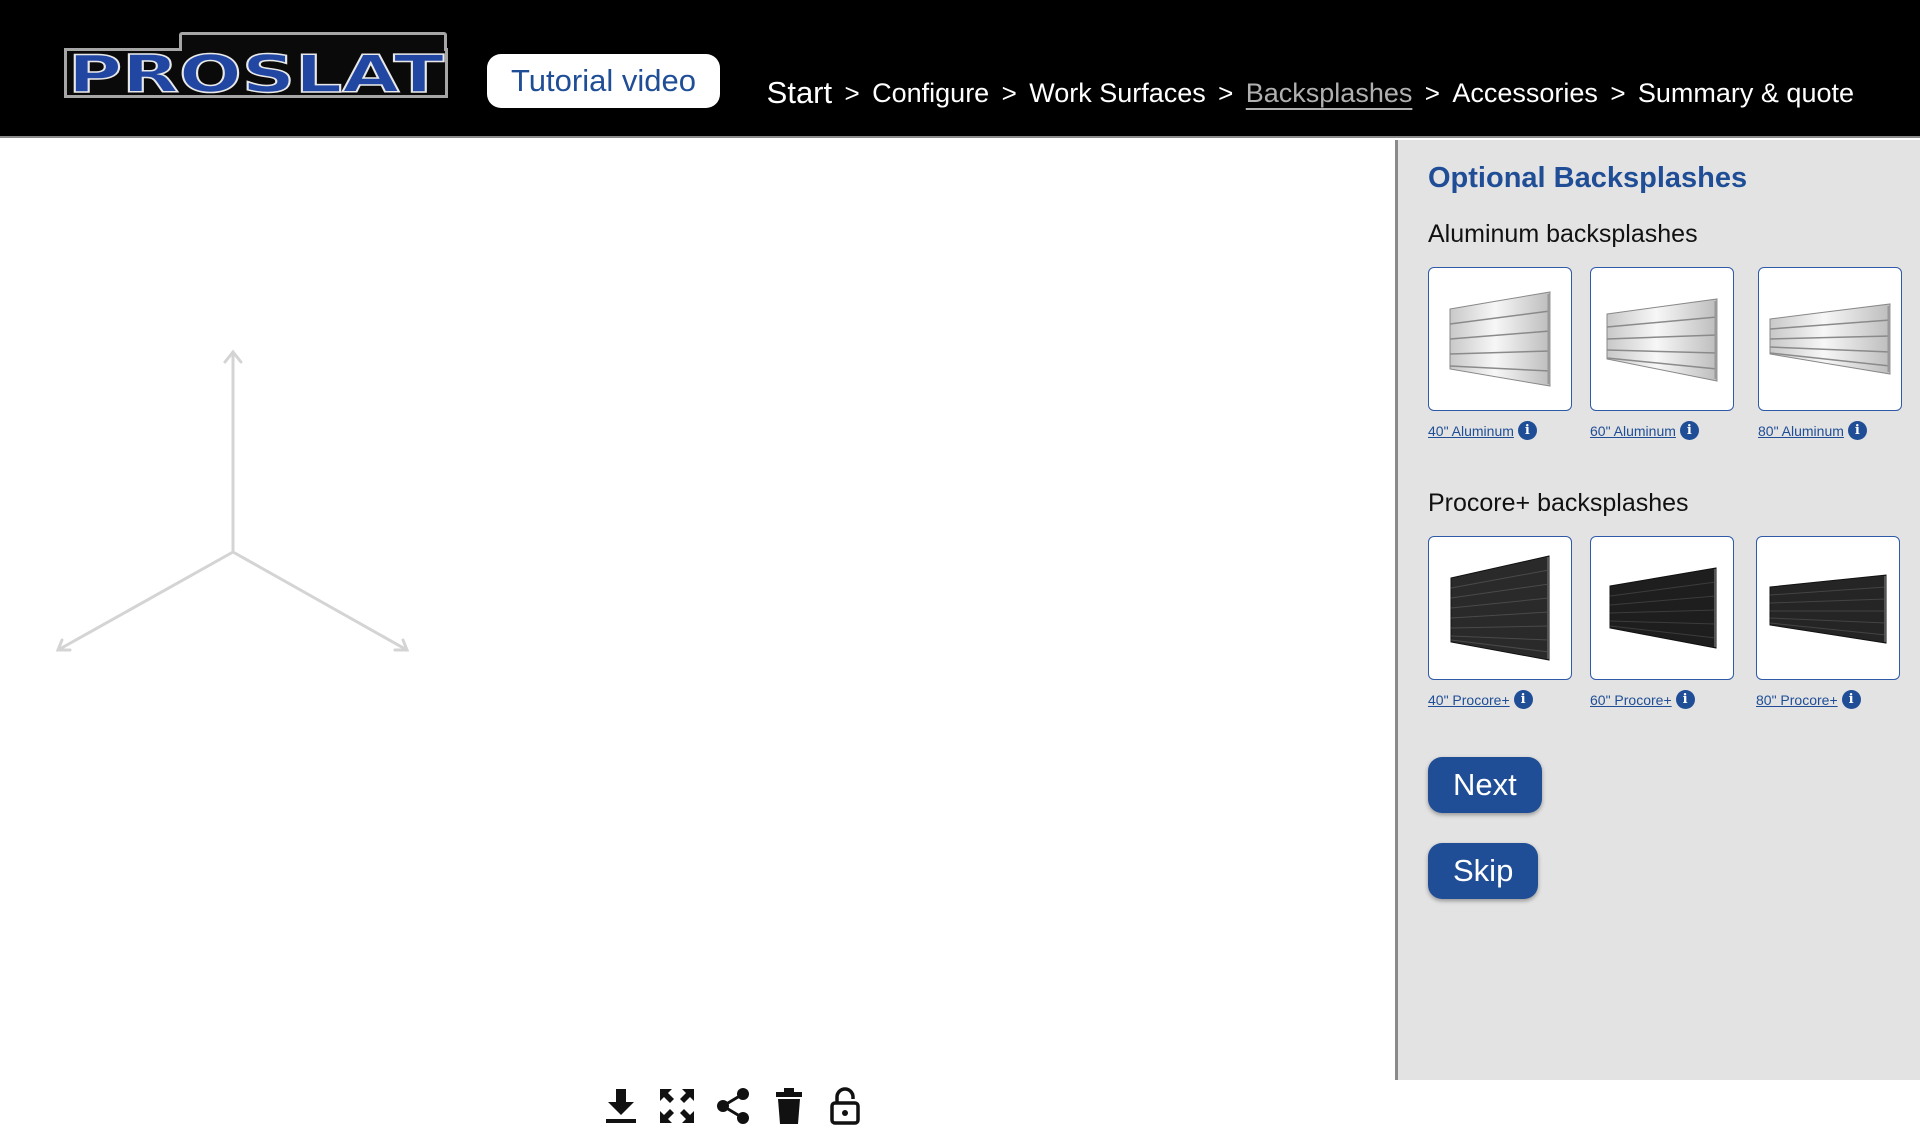 Image resolution: width=1920 pixels, height=1128 pixels. Describe the element at coordinates (1117, 93) in the screenshot. I see `breadcrumb-work-surfaces: Work Surfaces` at that location.